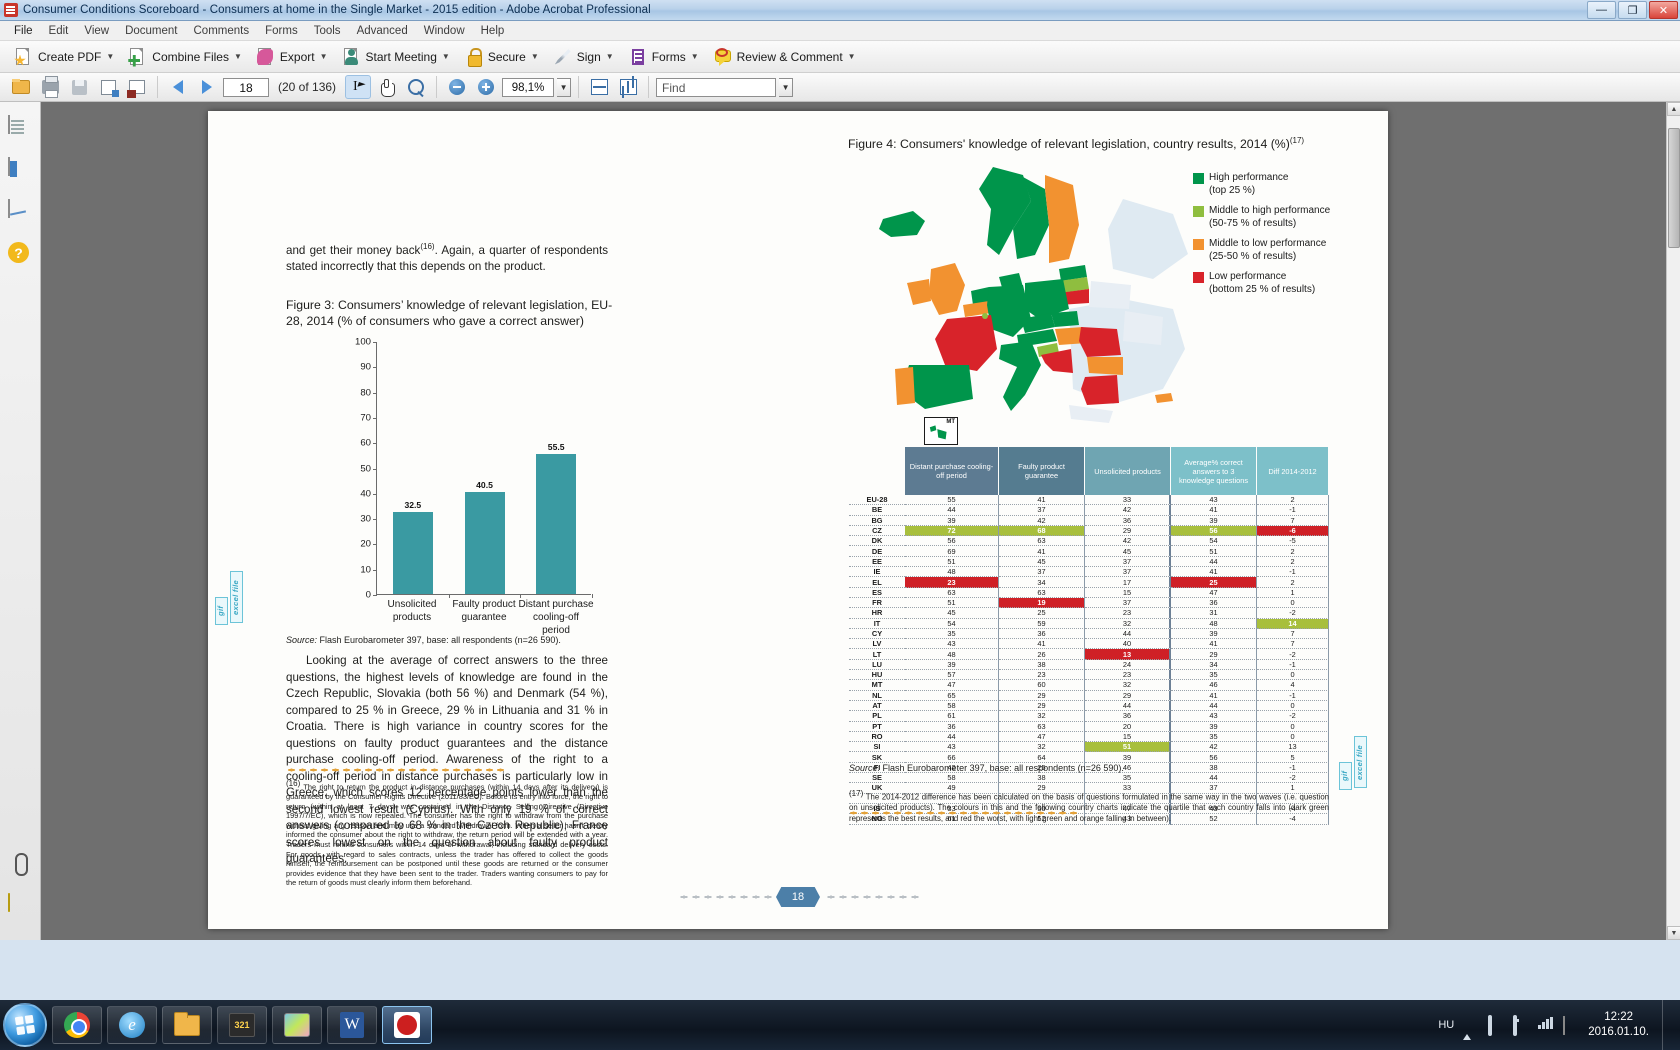 This screenshot has height=1050, width=1680. I want to click on start-button, so click(25, 1025).